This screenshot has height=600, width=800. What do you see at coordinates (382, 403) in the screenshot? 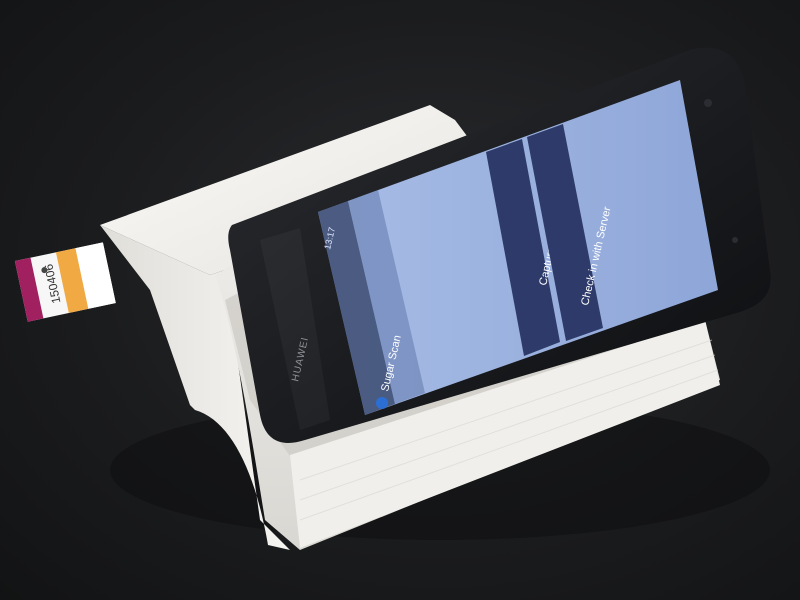
I see `app-logo-icon` at bounding box center [382, 403].